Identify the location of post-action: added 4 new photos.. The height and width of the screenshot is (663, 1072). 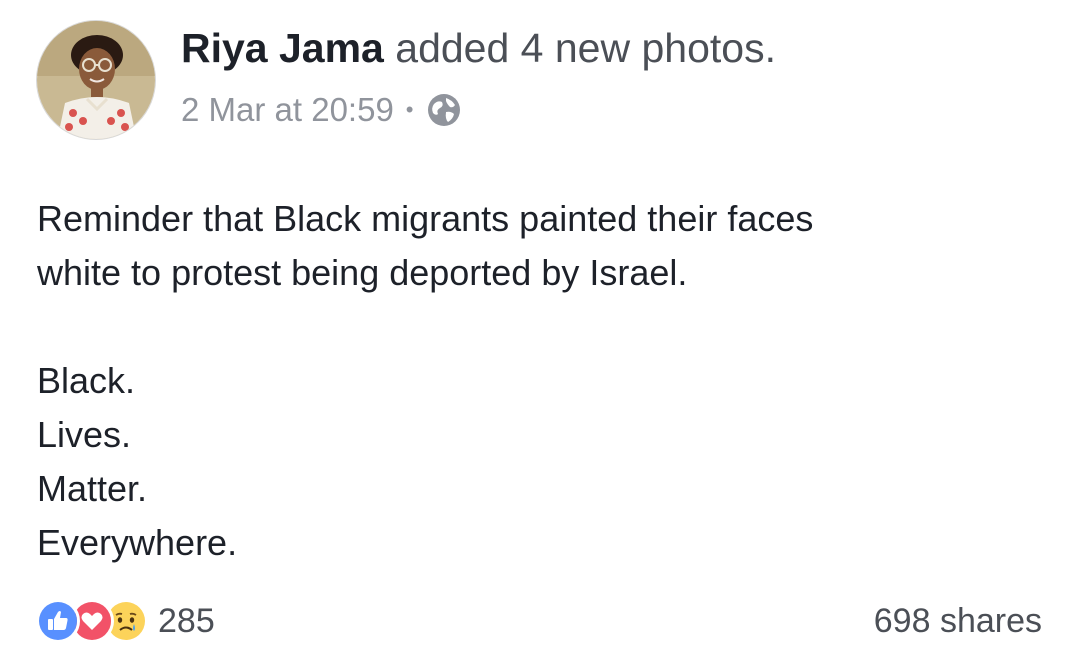
(585, 48).